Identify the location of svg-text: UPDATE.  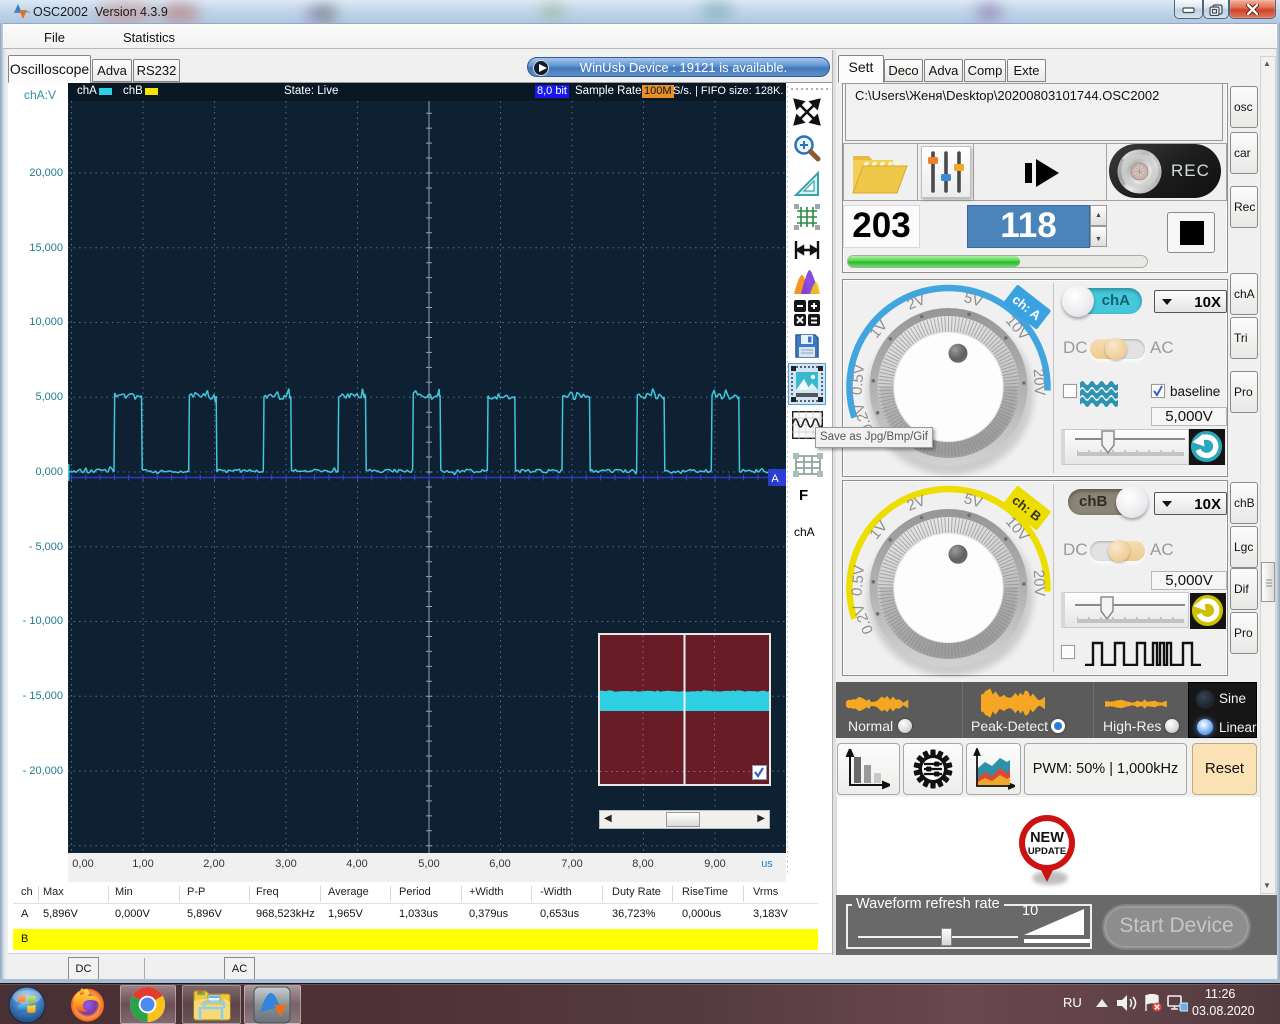
(1047, 851).